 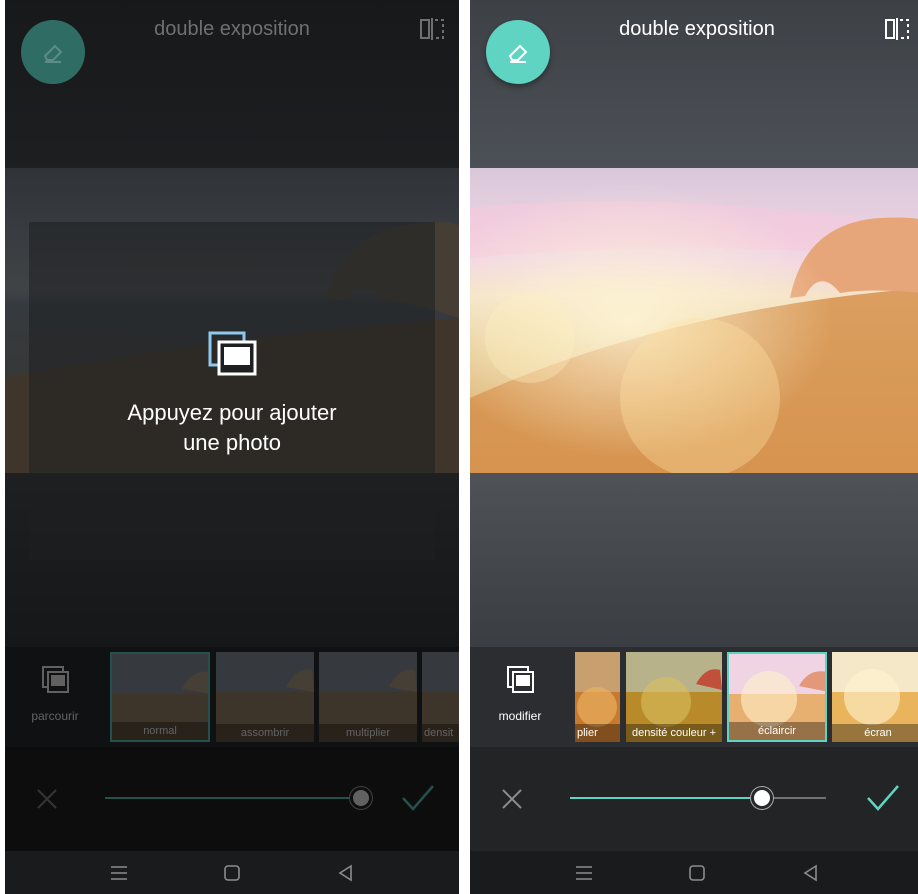 I want to click on thumb-label: écran, so click(x=875, y=733).